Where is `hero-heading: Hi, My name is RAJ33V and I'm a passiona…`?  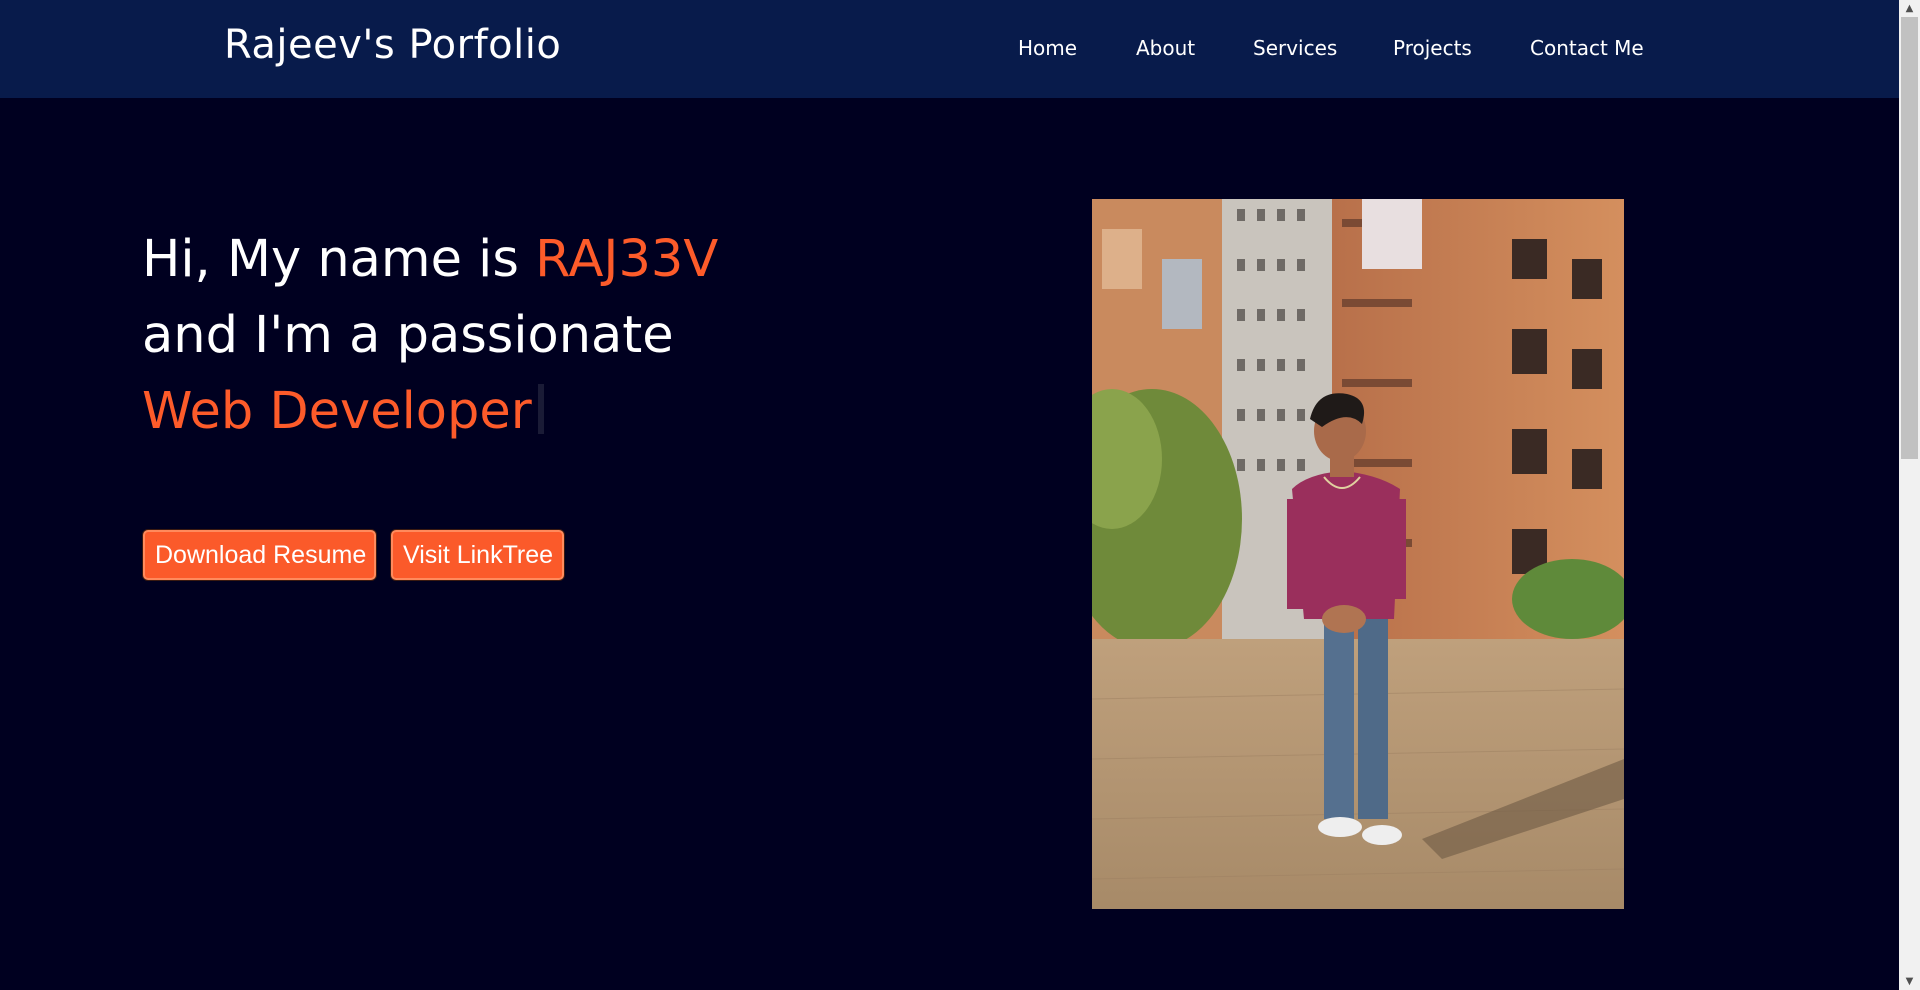
hero-heading: Hi, My name is RAJ33V and I'm a passiona… is located at coordinates (430, 336).